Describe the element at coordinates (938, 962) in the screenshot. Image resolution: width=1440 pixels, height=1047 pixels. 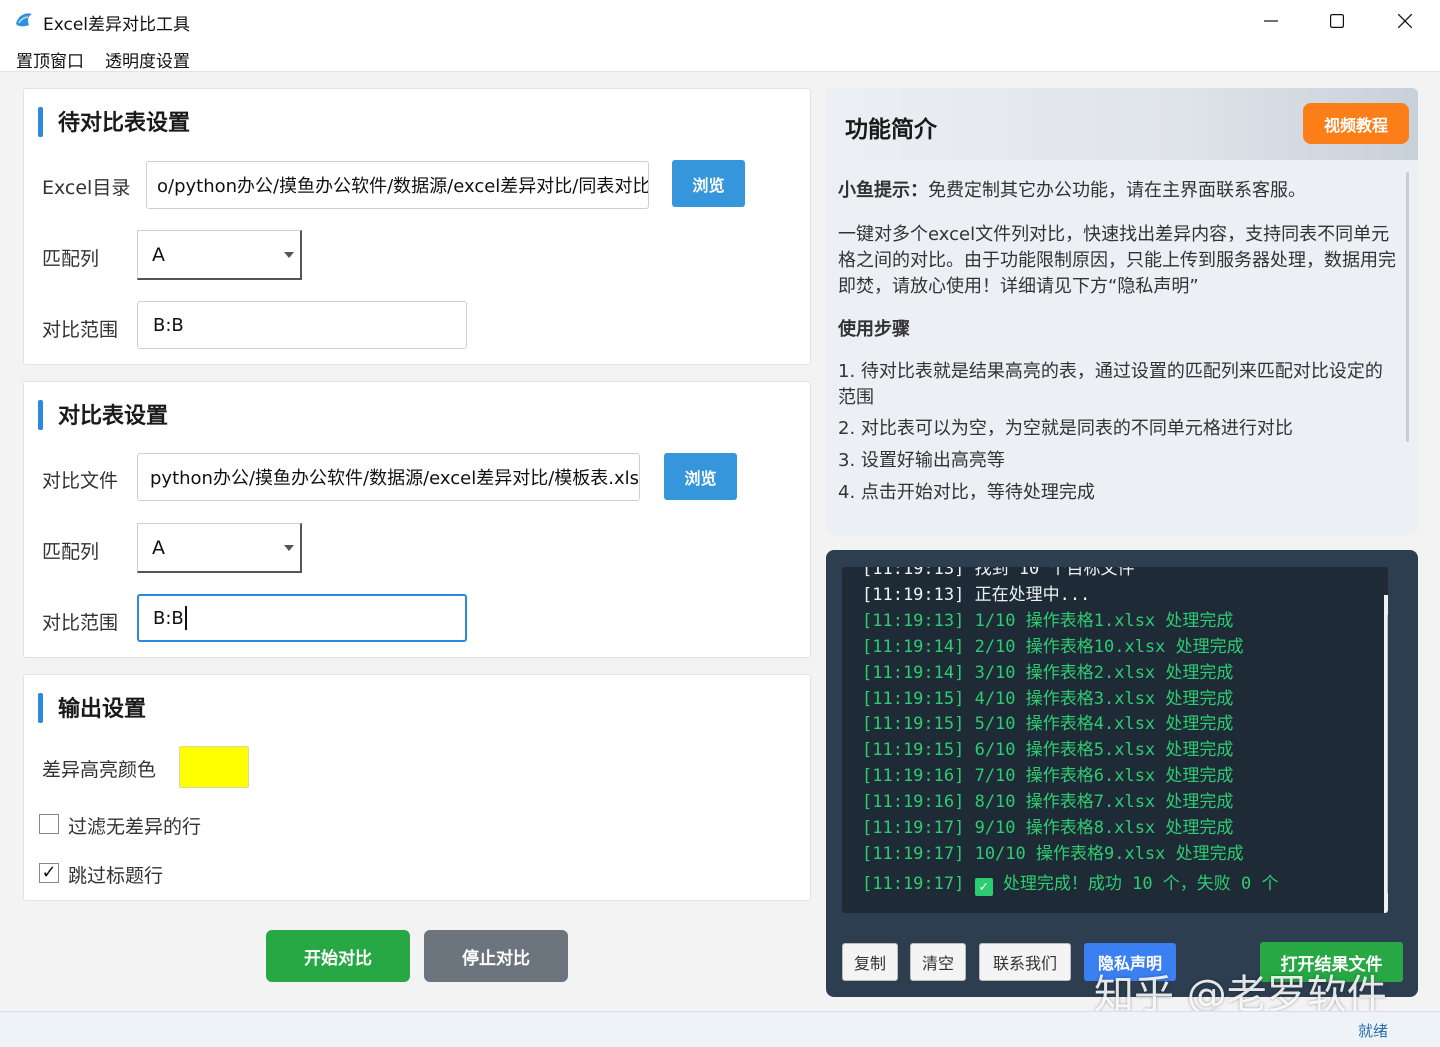
I see `clear-button: 清空` at that location.